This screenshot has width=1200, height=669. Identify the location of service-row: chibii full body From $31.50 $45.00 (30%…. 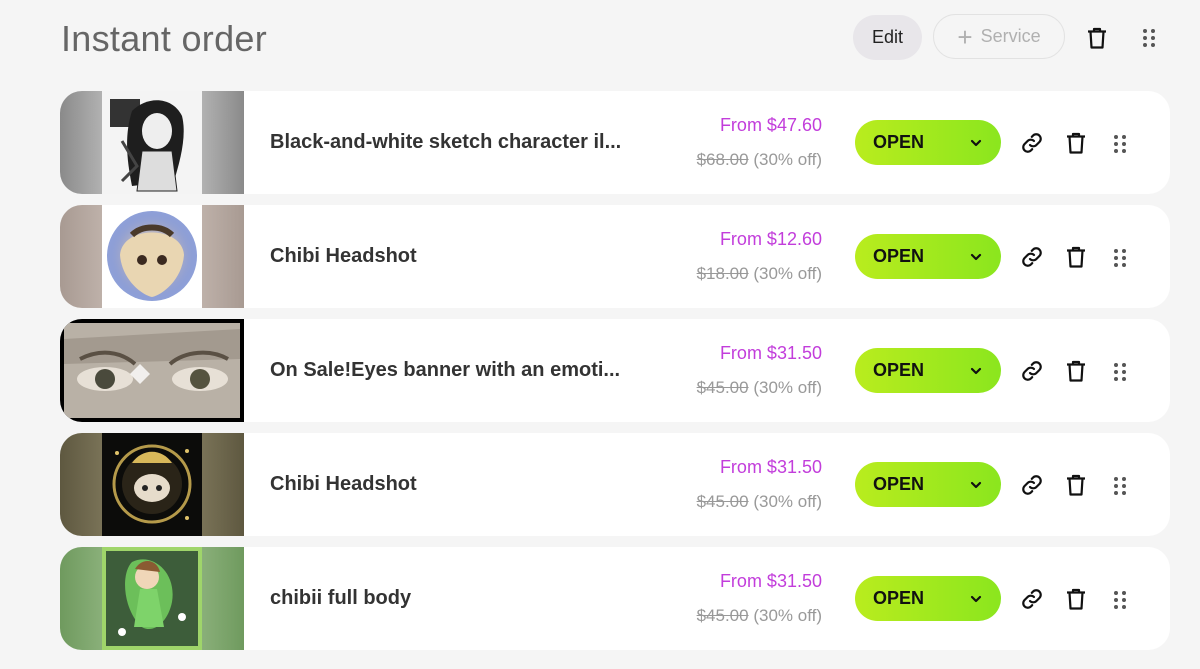
(615, 598).